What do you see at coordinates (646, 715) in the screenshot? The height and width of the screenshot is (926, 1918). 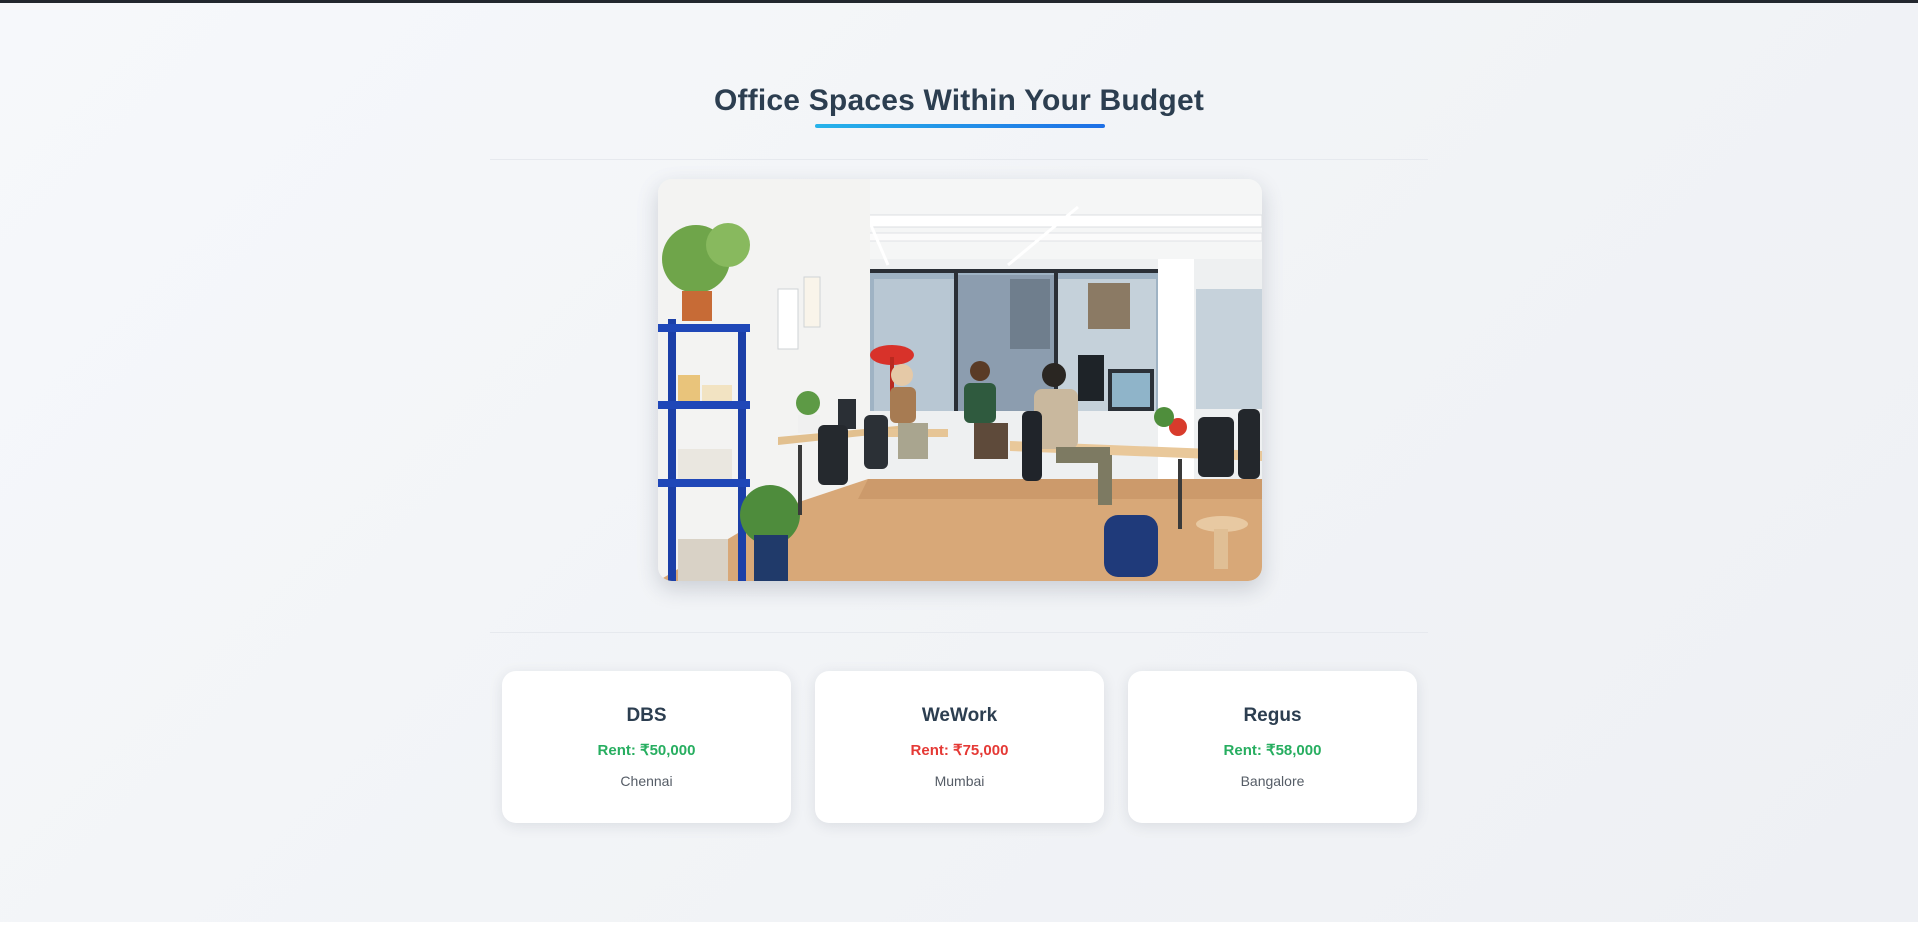 I see `office-name: DBS` at bounding box center [646, 715].